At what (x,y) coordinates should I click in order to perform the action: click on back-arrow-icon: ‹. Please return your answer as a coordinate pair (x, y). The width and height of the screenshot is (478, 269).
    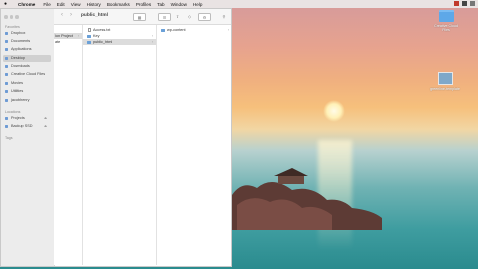
    Looking at the image, I should click on (62, 15).